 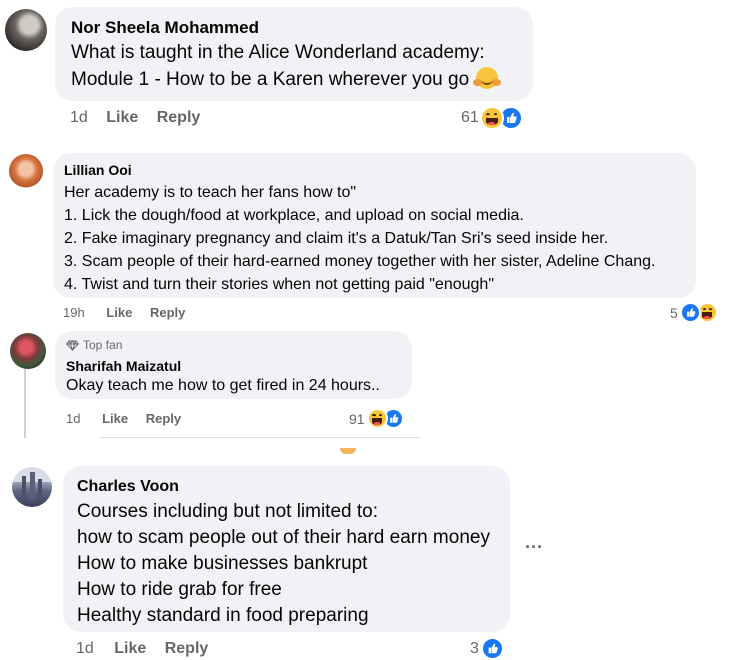 I want to click on reactions-summary: 3, so click(x=487, y=648).